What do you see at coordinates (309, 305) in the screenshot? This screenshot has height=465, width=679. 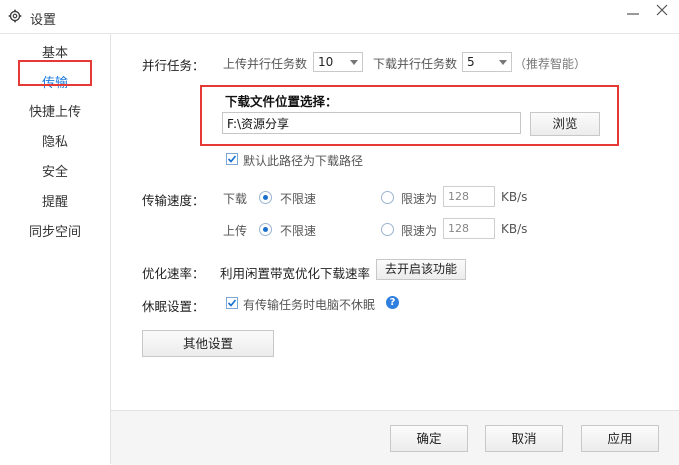 I see `prevent-sleep-label: 有传输任务时电脑不休眠` at bounding box center [309, 305].